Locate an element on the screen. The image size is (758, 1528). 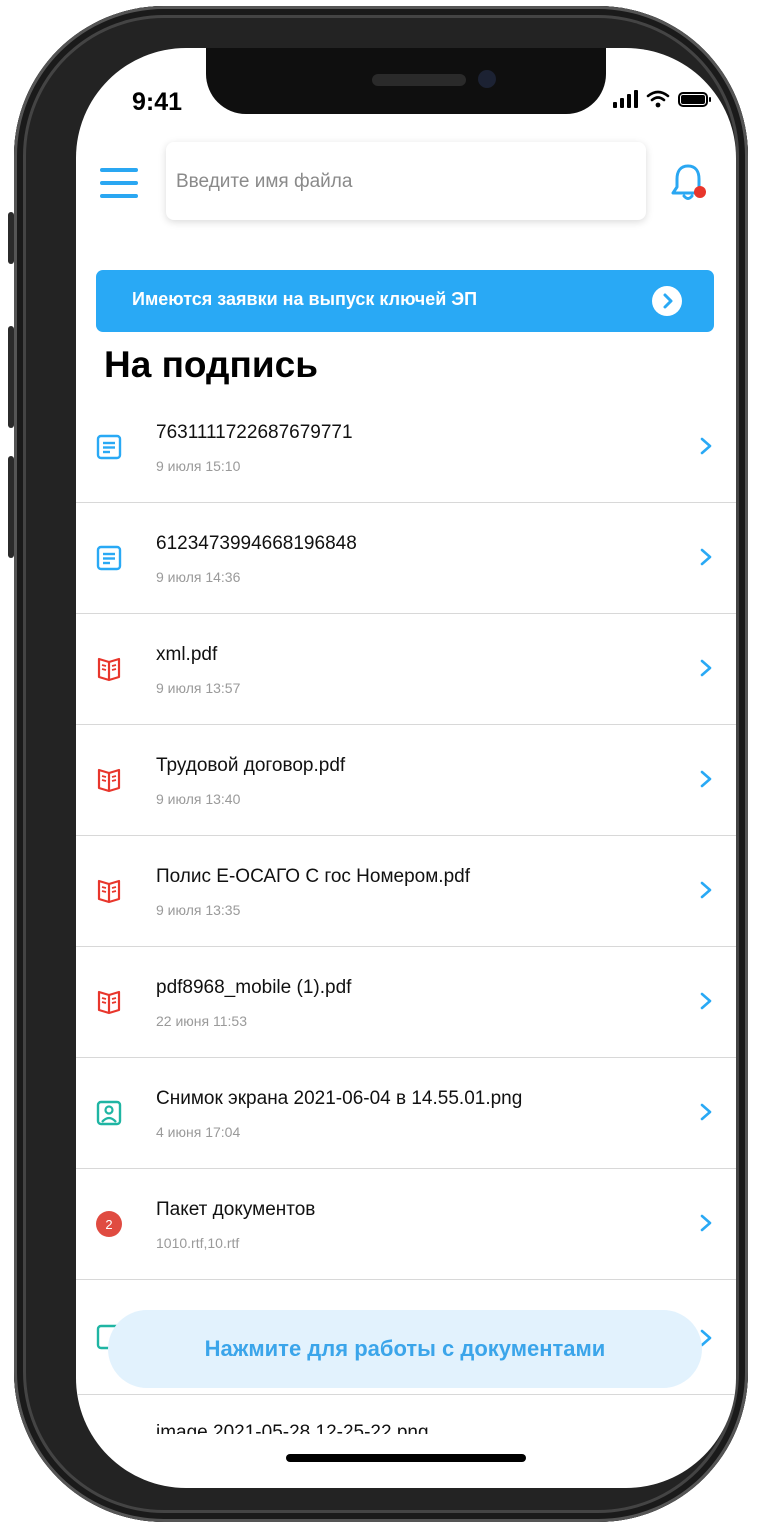
notification-dot is located at coordinates (700, 192).